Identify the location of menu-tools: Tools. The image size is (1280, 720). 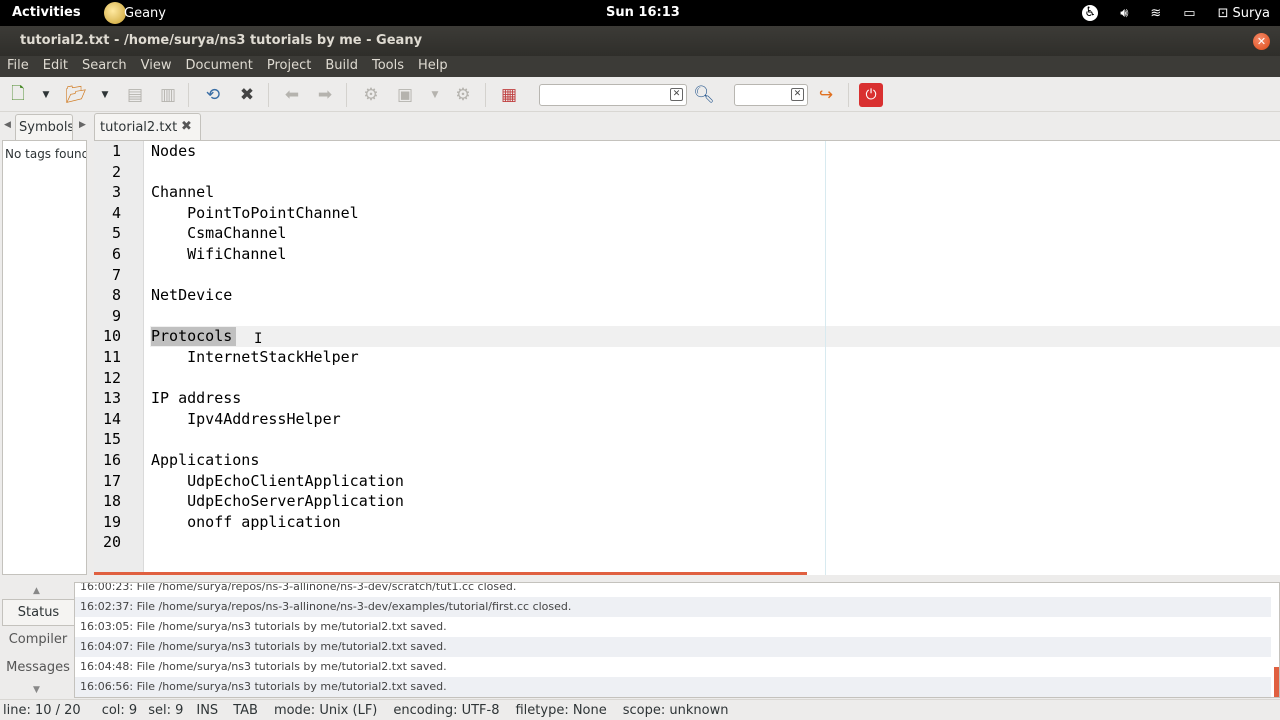
(388, 66).